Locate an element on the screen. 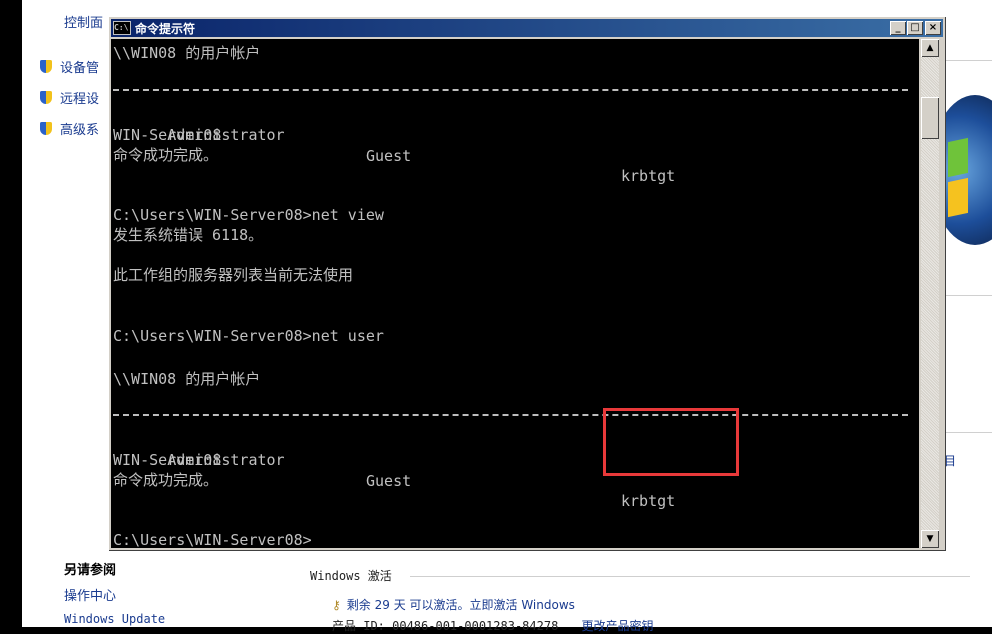 This screenshot has width=992, height=634. device-manager-label: 设备管 is located at coordinates (80, 68).